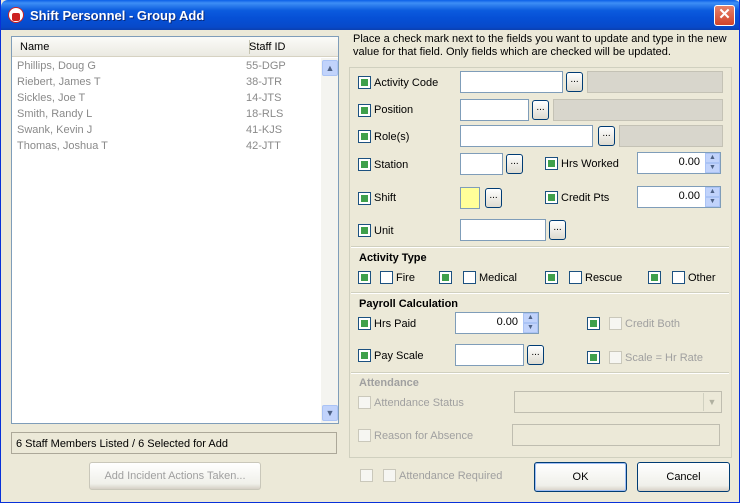 The image size is (740, 503). I want to click on shift-checkbox, so click(364, 198).